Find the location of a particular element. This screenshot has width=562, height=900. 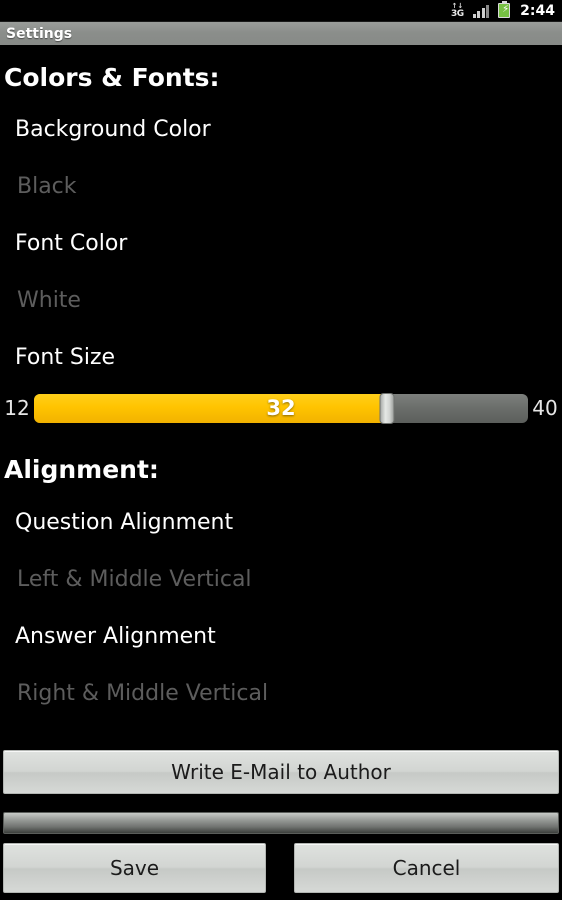

partially-hidden-button is located at coordinates (281, 823).